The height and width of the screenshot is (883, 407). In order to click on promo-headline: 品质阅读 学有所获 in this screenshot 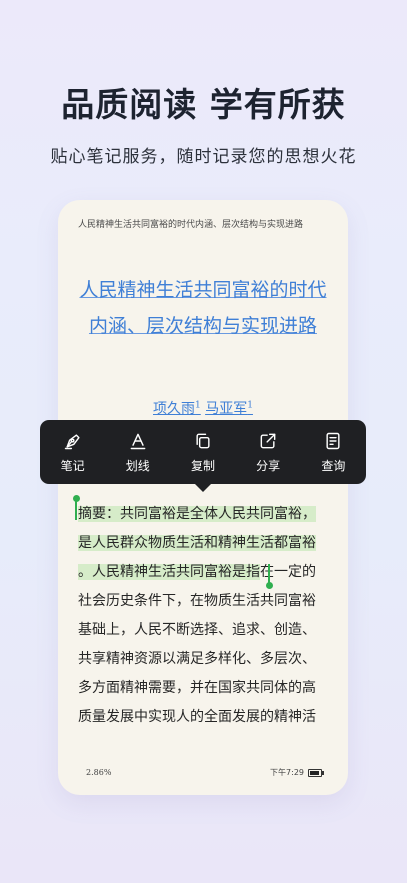, I will do `click(203, 104)`.